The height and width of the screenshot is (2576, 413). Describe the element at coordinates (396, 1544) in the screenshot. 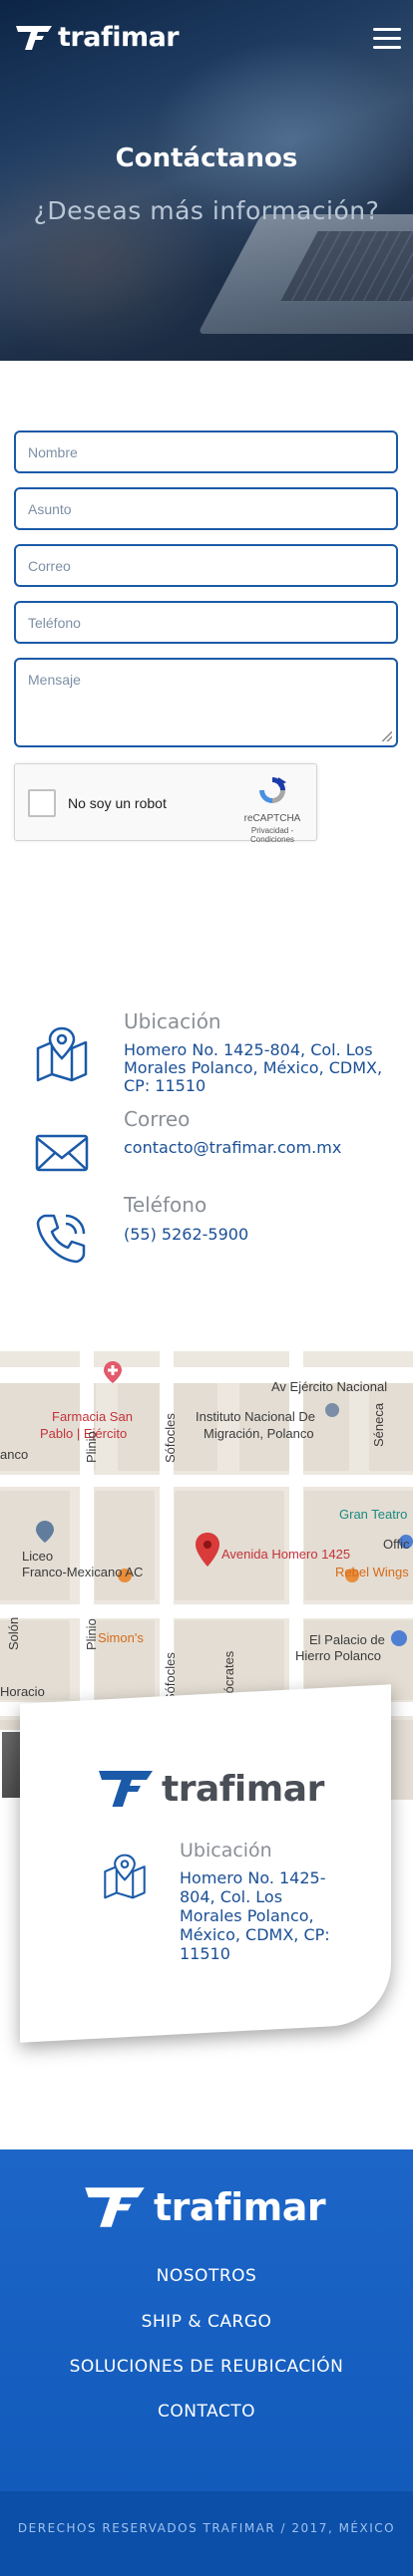

I see `map-label-offic: Offic` at that location.